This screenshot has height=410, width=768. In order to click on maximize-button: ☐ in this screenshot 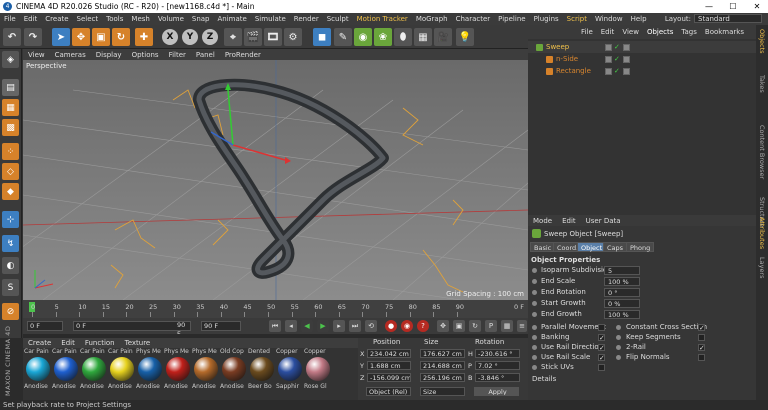, I will do `click(733, 6)`.